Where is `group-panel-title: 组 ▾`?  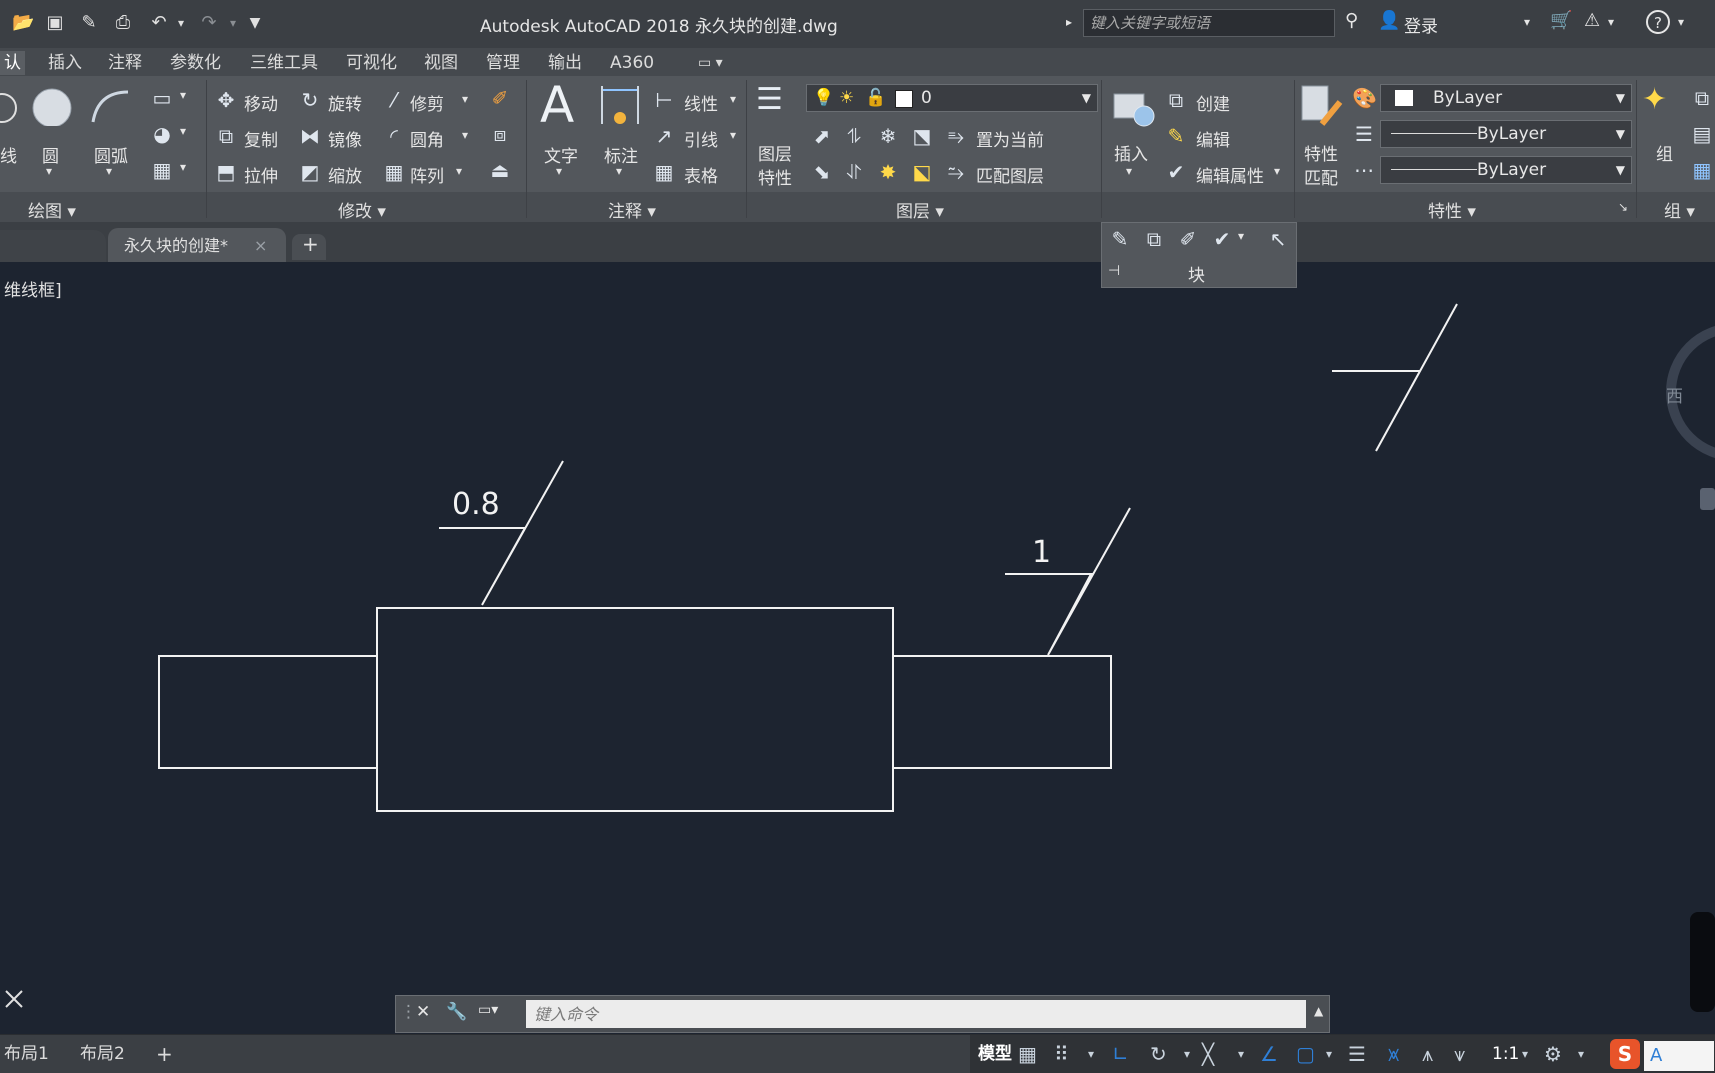 group-panel-title: 组 ▾ is located at coordinates (1679, 209).